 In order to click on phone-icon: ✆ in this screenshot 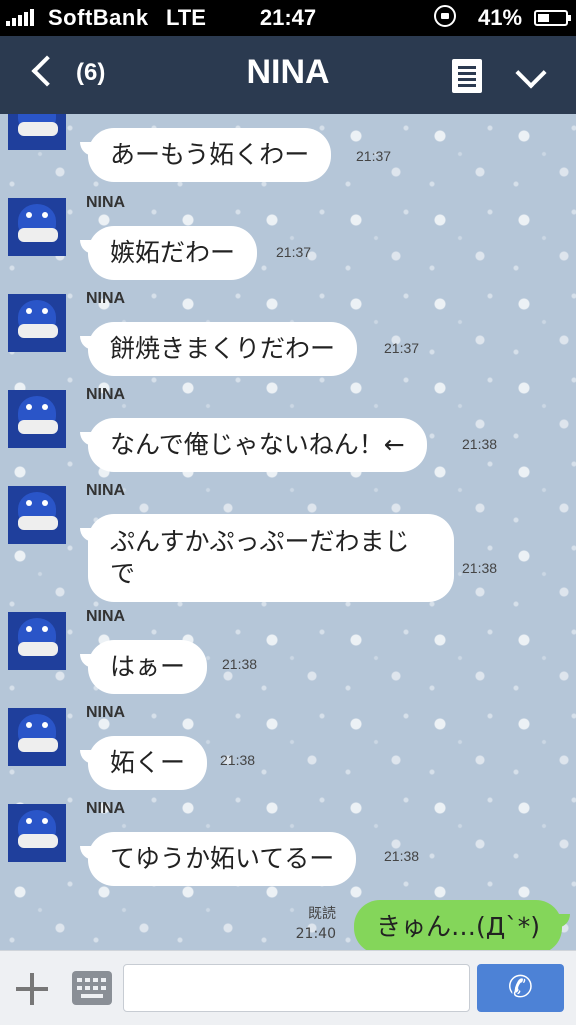, I will do `click(520, 988)`.